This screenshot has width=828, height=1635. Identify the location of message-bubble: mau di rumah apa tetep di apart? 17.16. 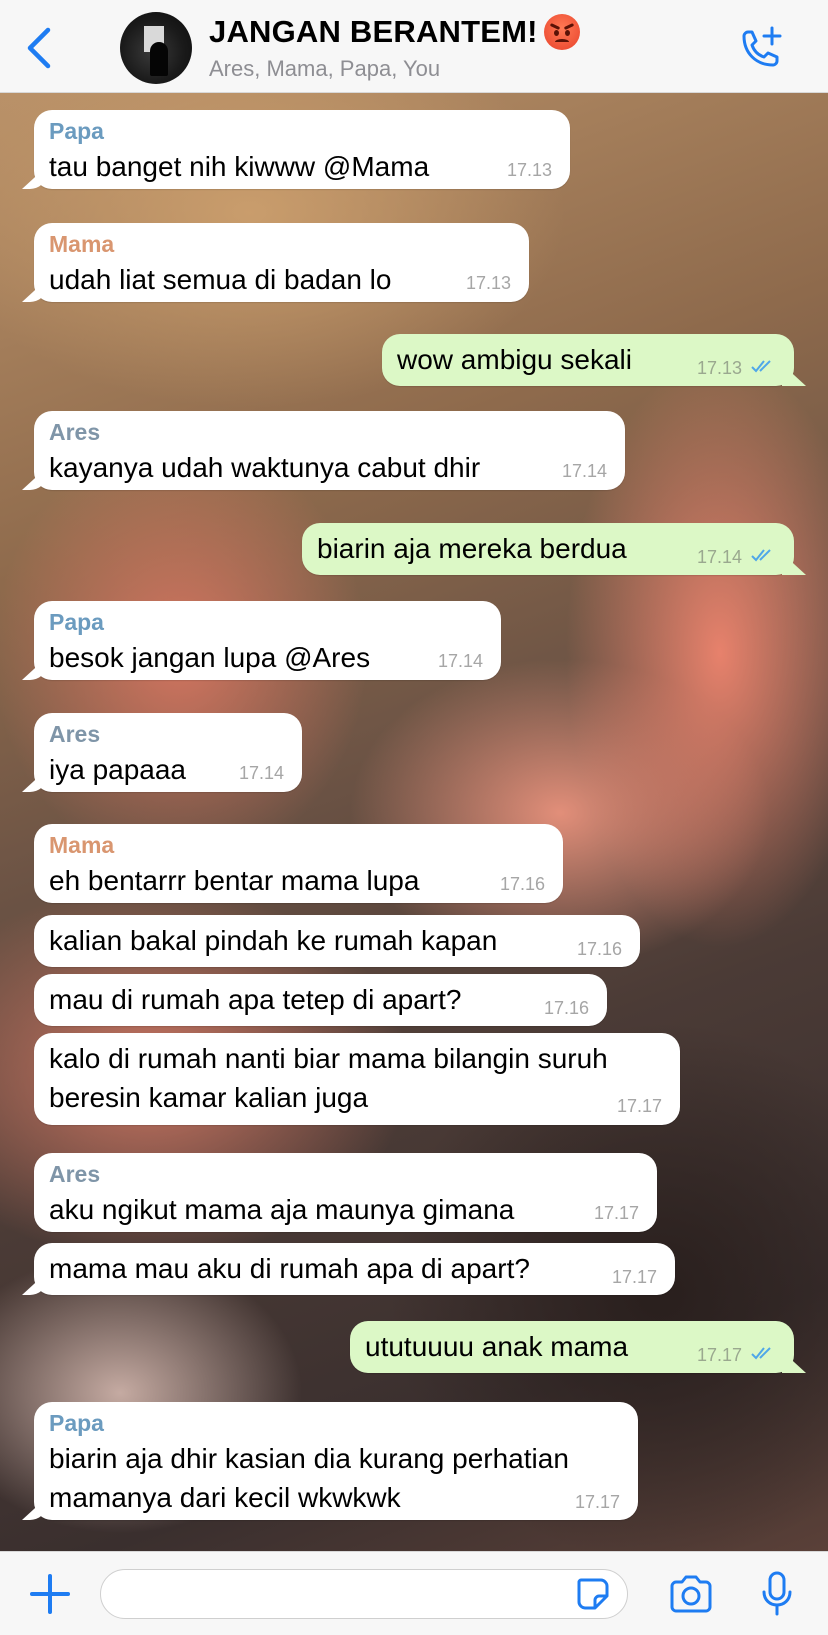
(320, 1000).